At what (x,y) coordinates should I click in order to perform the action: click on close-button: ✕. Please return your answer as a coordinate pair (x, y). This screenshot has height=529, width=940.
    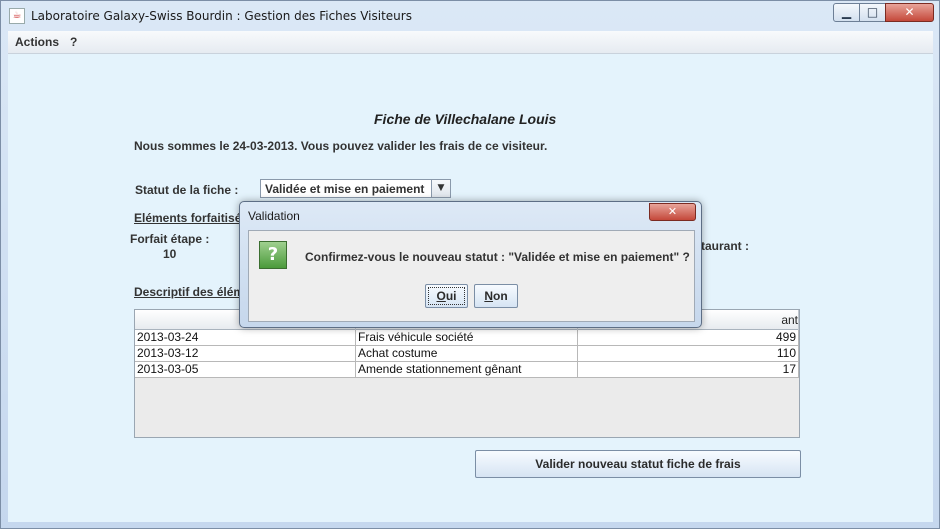
    Looking at the image, I should click on (909, 12).